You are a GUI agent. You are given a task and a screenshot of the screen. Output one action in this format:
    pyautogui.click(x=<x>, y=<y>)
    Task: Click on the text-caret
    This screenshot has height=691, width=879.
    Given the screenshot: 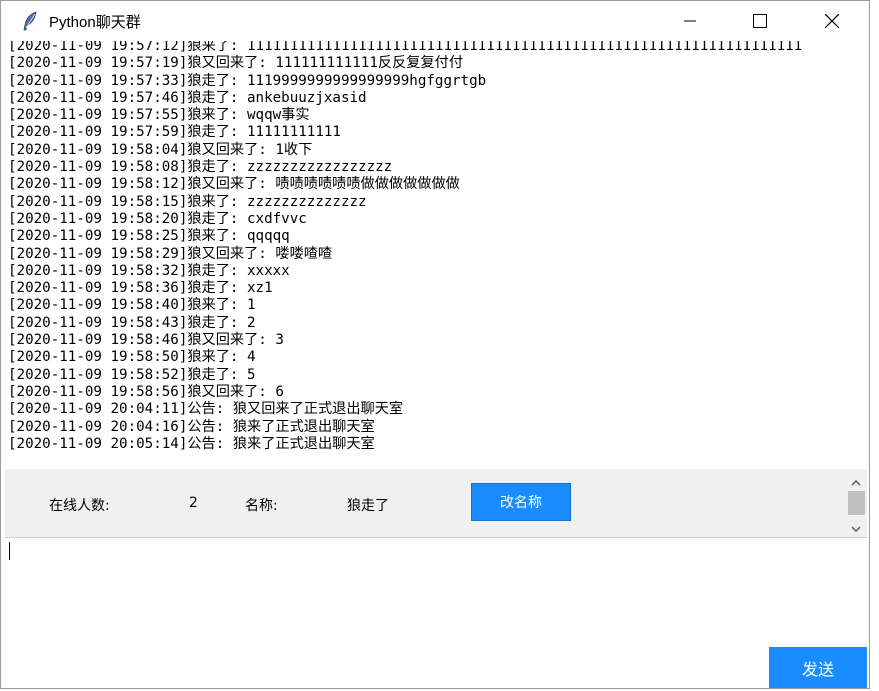 What is the action you would take?
    pyautogui.click(x=9, y=551)
    